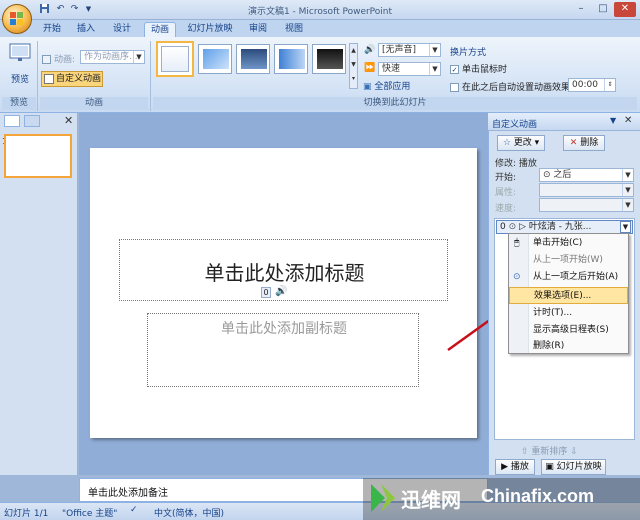 The width and height of the screenshot is (640, 520). What do you see at coordinates (568, 346) in the screenshot?
I see `menu-item-remove: 删除(R)` at bounding box center [568, 346].